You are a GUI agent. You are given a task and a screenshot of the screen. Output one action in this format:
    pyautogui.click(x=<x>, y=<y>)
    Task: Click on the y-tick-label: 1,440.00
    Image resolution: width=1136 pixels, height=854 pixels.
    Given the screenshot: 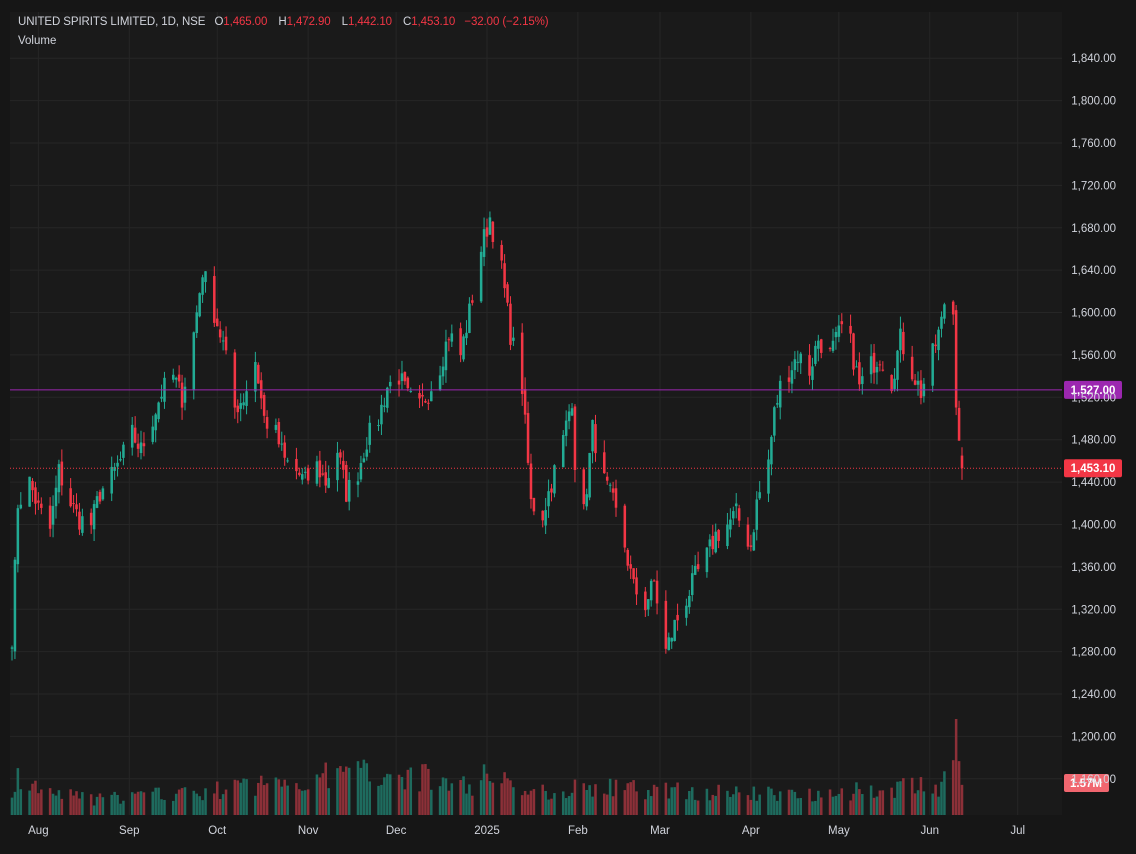 What is the action you would take?
    pyautogui.click(x=1093, y=483)
    